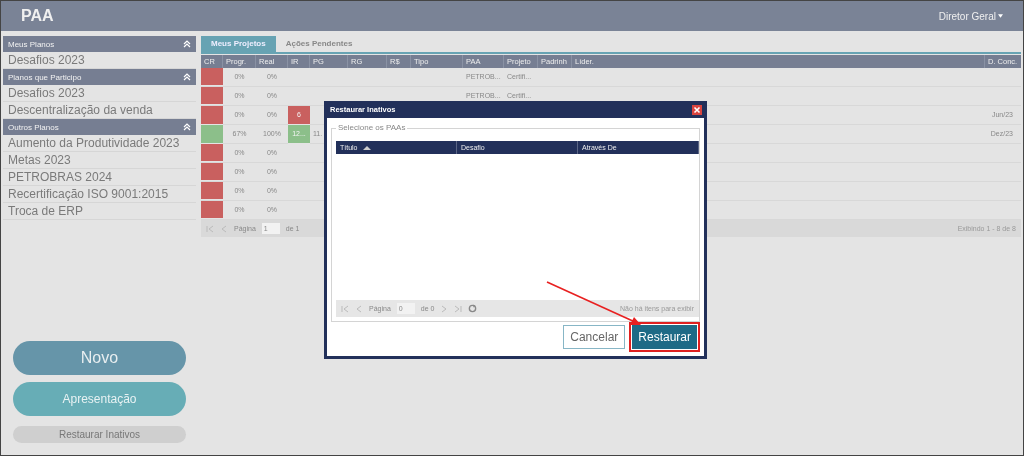 The height and width of the screenshot is (456, 1024). What do you see at coordinates (664, 337) in the screenshot?
I see `restore-button: Restaurar` at bounding box center [664, 337].